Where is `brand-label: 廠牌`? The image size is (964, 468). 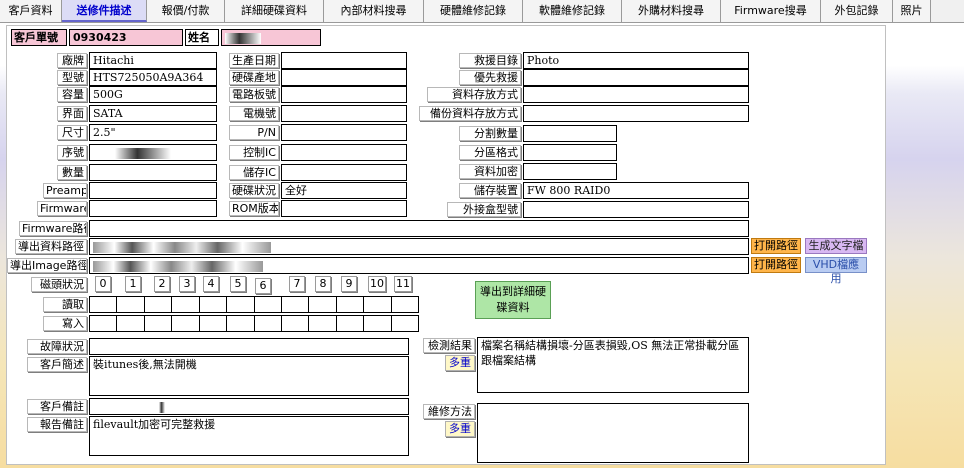 brand-label: 廠牌 is located at coordinates (72, 60).